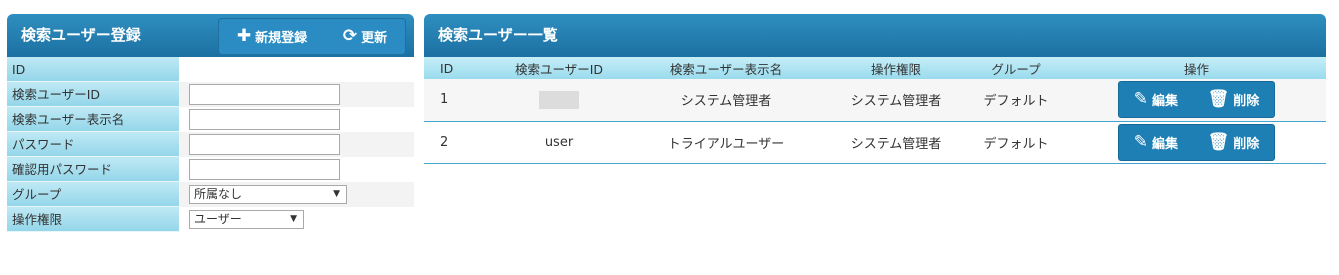 The image size is (1339, 275). I want to click on col-header-actions: 操作, so click(1196, 69).